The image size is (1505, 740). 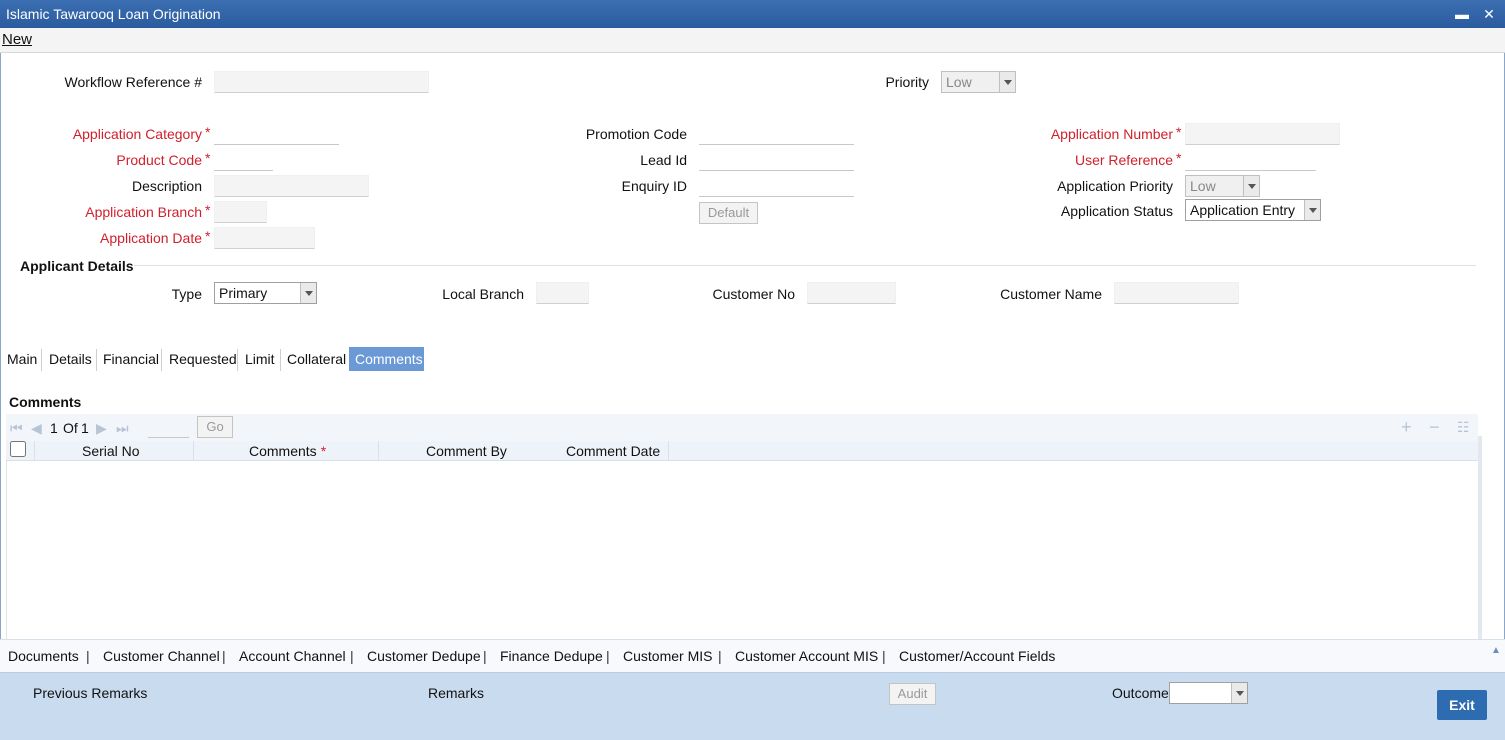 What do you see at coordinates (240, 212) in the screenshot?
I see `app-branch-input` at bounding box center [240, 212].